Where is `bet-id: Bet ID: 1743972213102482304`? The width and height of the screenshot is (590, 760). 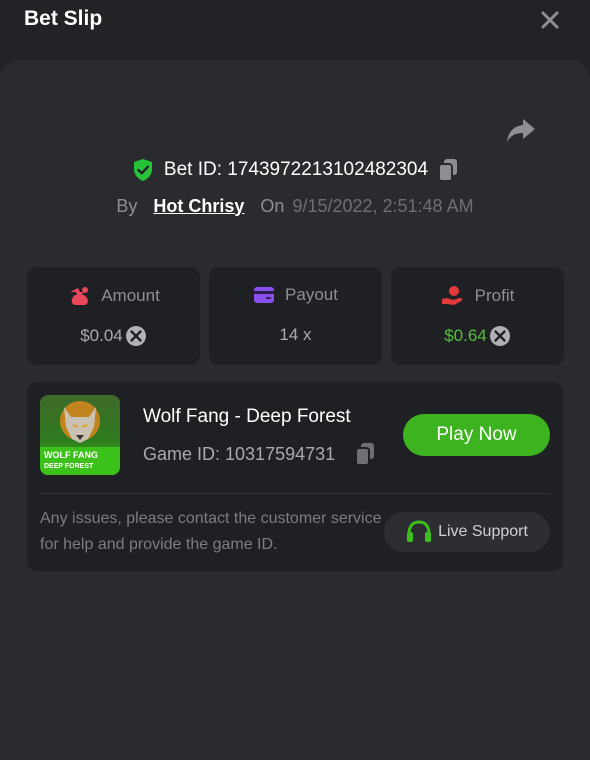
bet-id: Bet ID: 1743972213102482304 is located at coordinates (296, 169).